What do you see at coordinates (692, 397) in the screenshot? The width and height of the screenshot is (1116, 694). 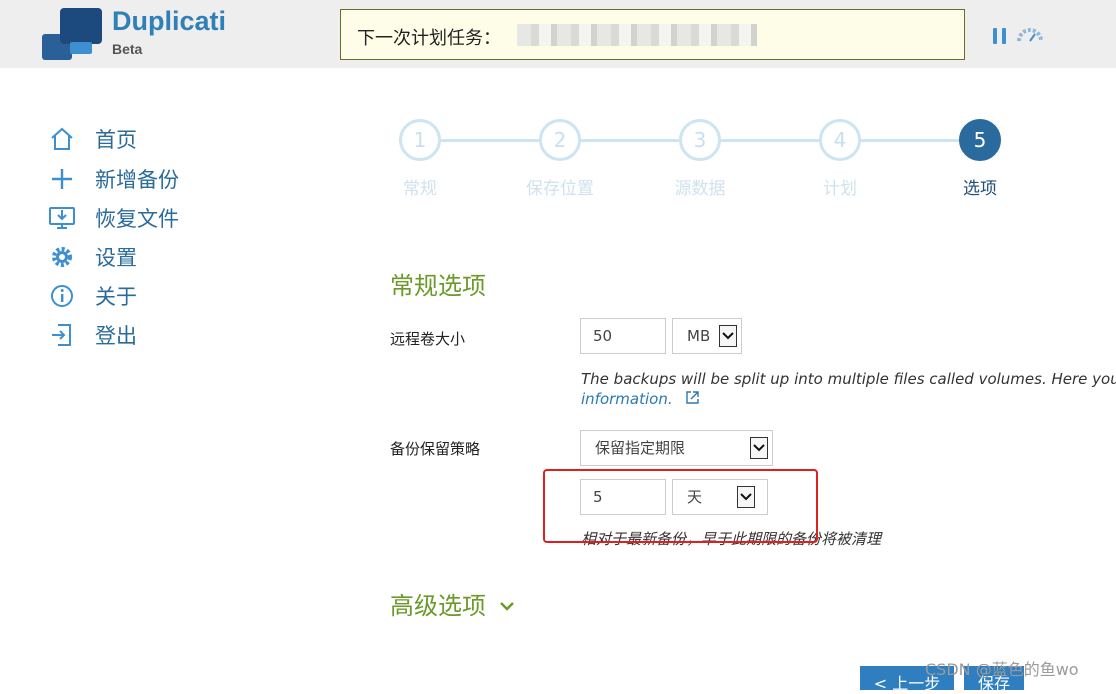 I see `external-link-icon` at bounding box center [692, 397].